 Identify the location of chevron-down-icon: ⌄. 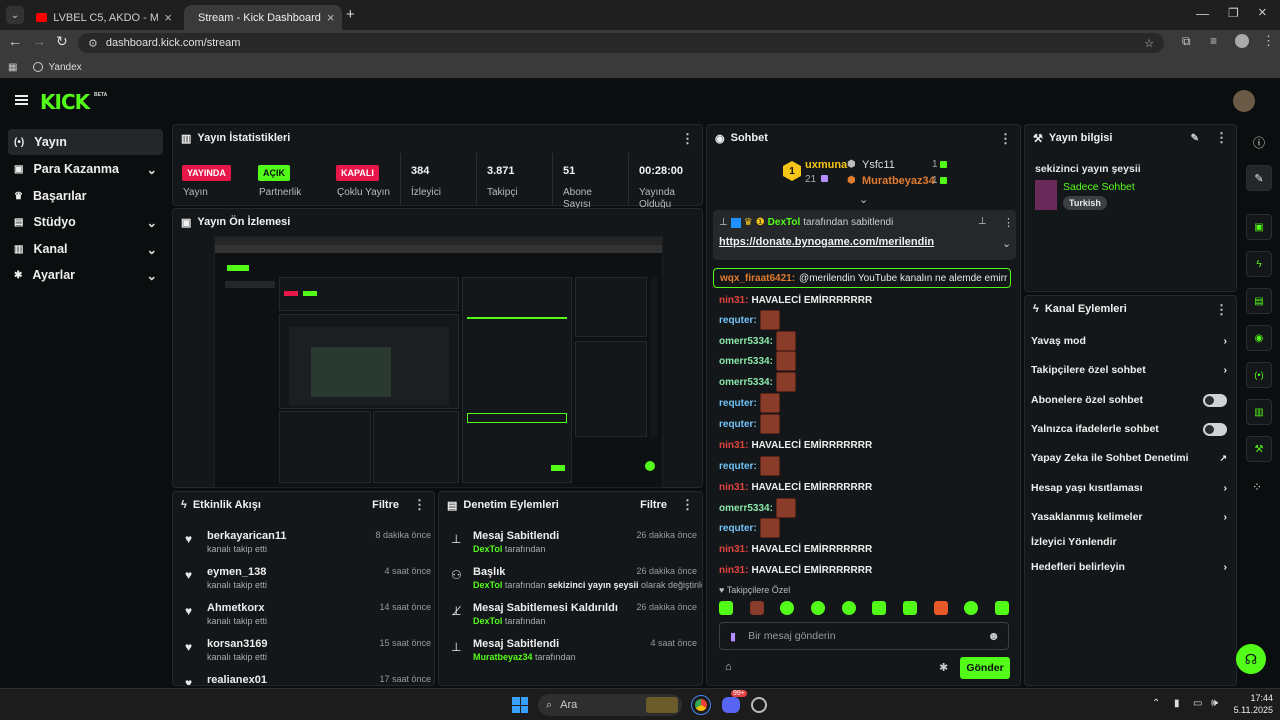
(1006, 243).